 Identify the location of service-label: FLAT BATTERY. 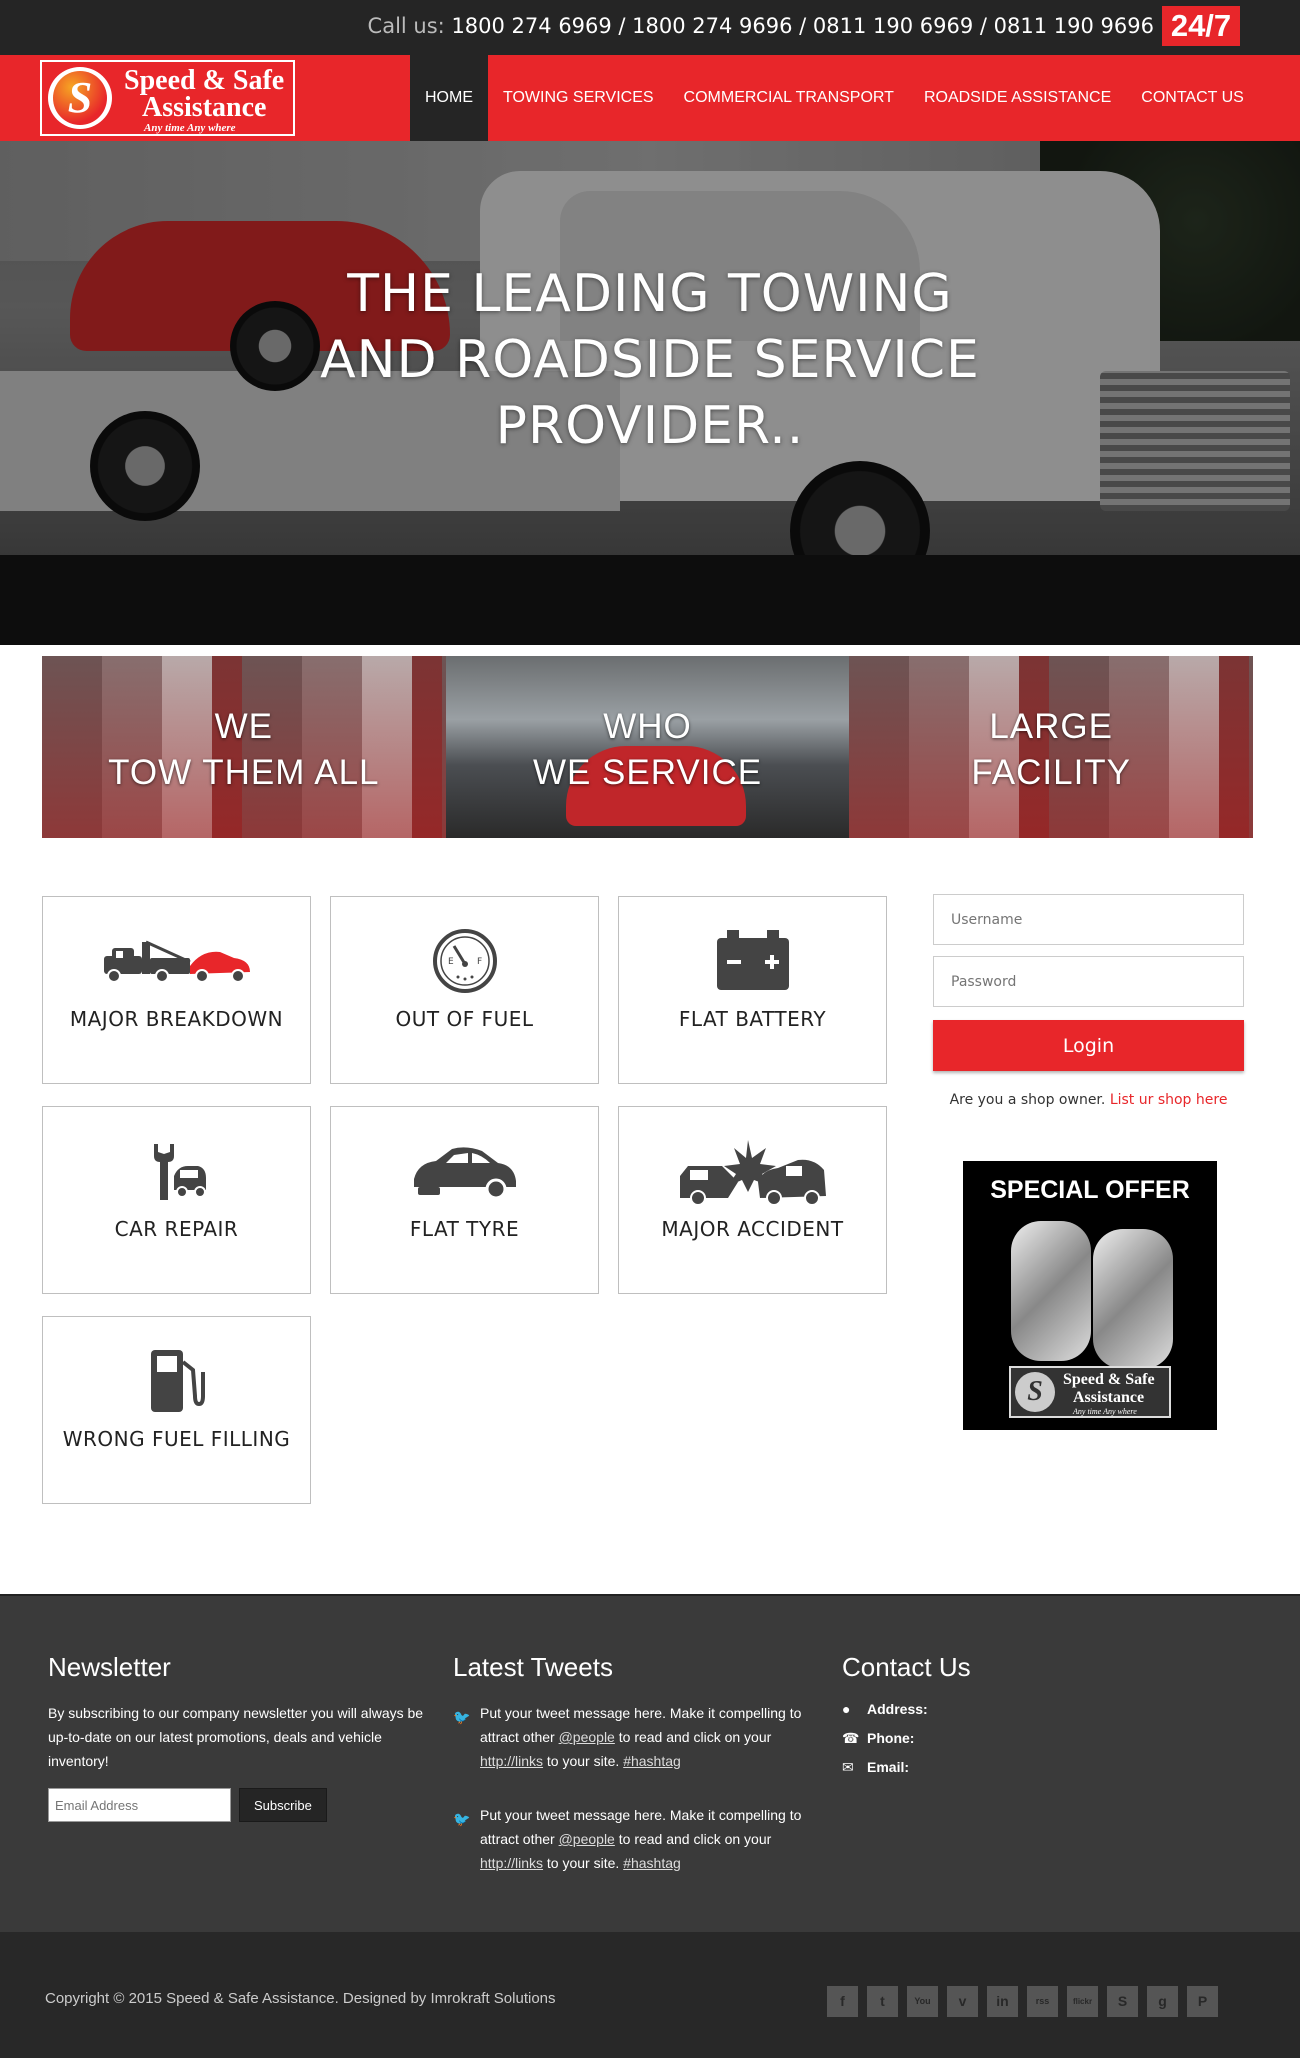
(752, 1019).